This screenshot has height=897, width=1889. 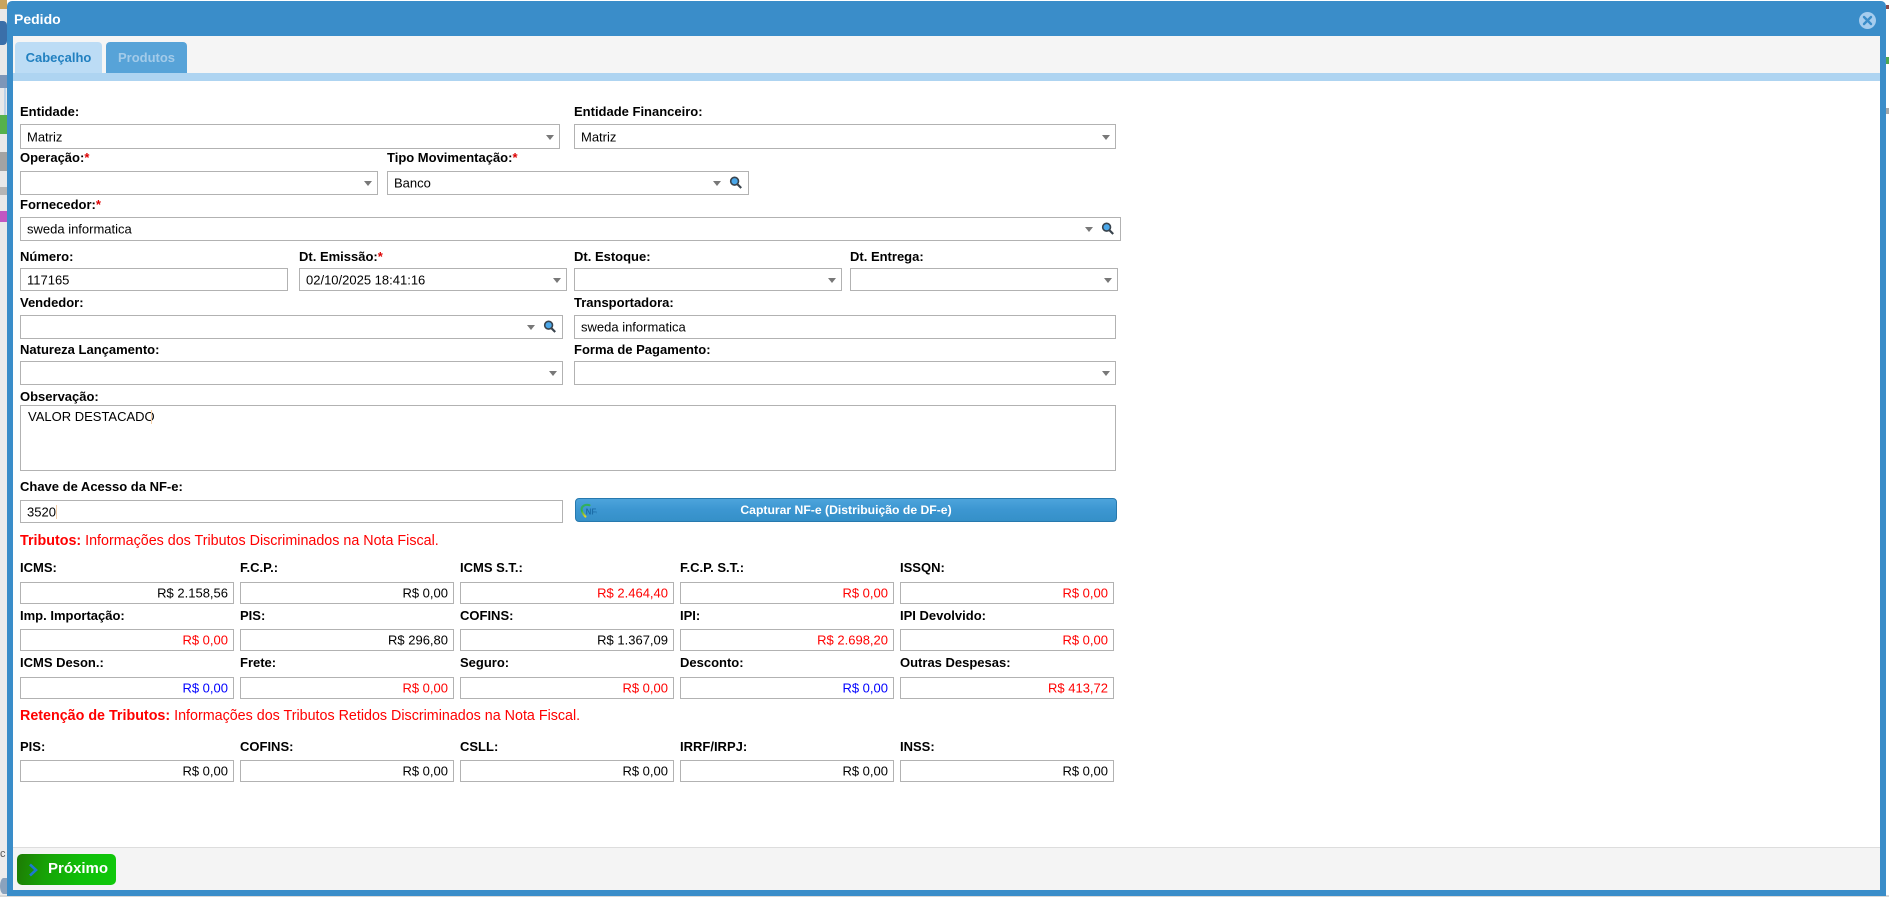 I want to click on svg-text: NFe, so click(x=591, y=512).